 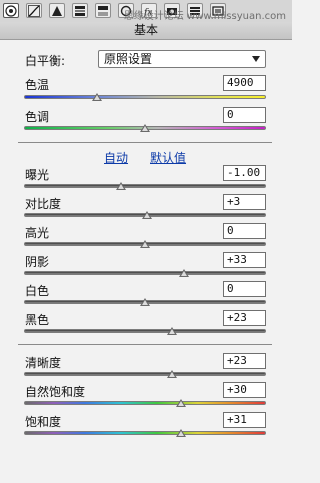 What do you see at coordinates (43, 204) in the screenshot?
I see `slider-label-contrast: 对比度` at bounding box center [43, 204].